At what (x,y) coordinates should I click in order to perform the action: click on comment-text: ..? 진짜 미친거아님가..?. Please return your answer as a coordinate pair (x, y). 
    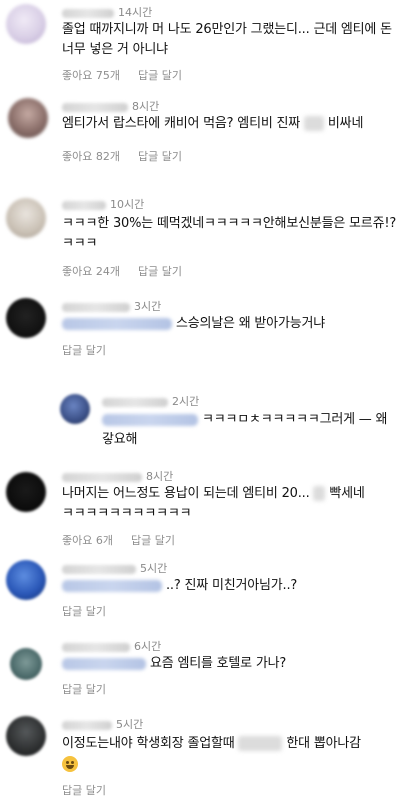
    Looking at the image, I should click on (230, 586).